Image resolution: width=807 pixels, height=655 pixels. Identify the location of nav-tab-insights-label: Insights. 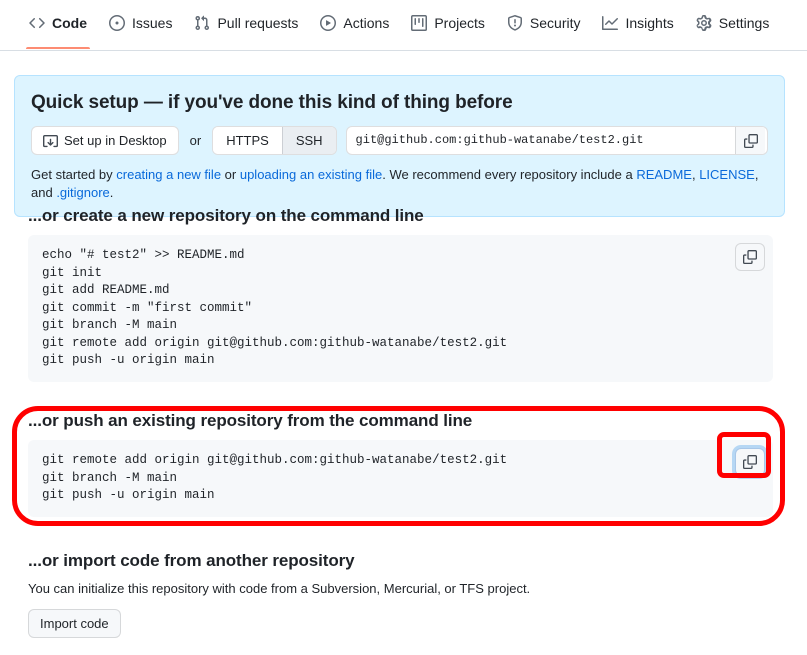
(649, 23).